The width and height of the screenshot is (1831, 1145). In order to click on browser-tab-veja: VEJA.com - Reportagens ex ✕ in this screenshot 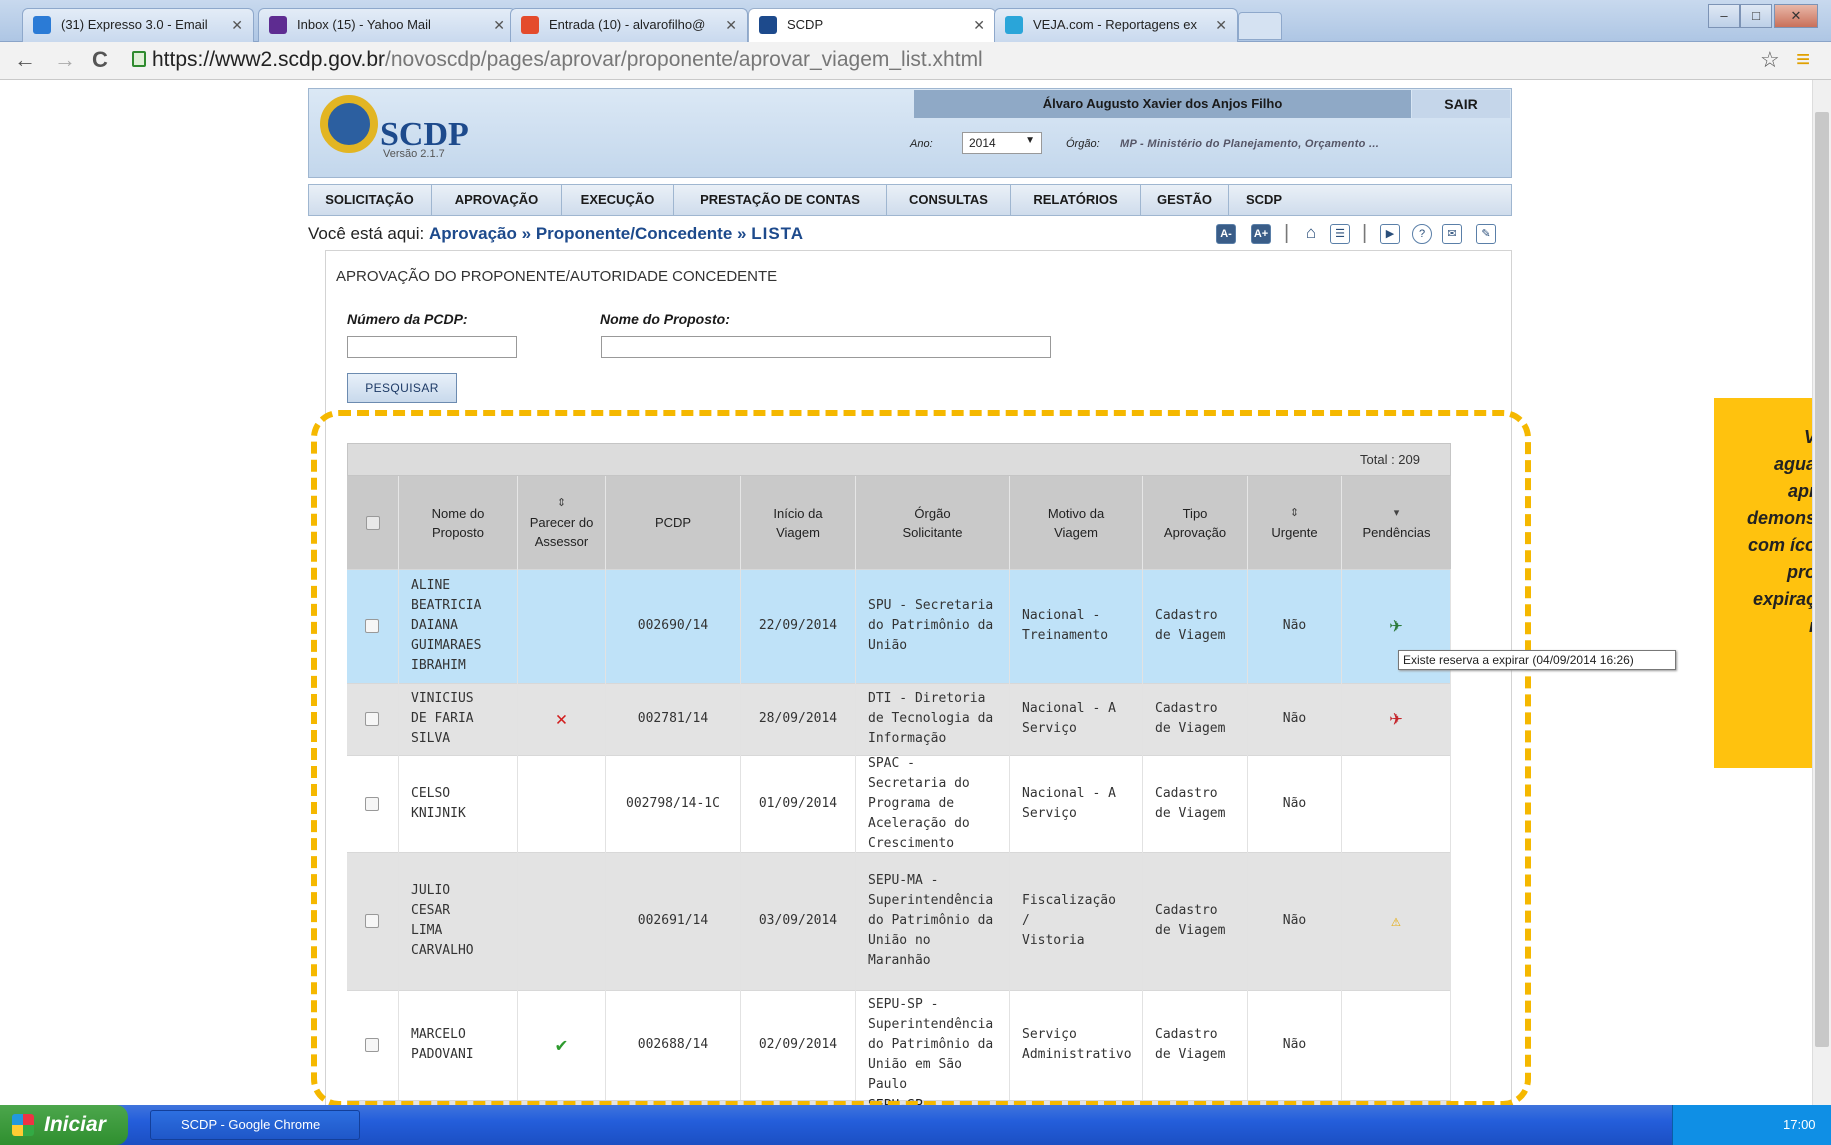, I will do `click(1116, 25)`.